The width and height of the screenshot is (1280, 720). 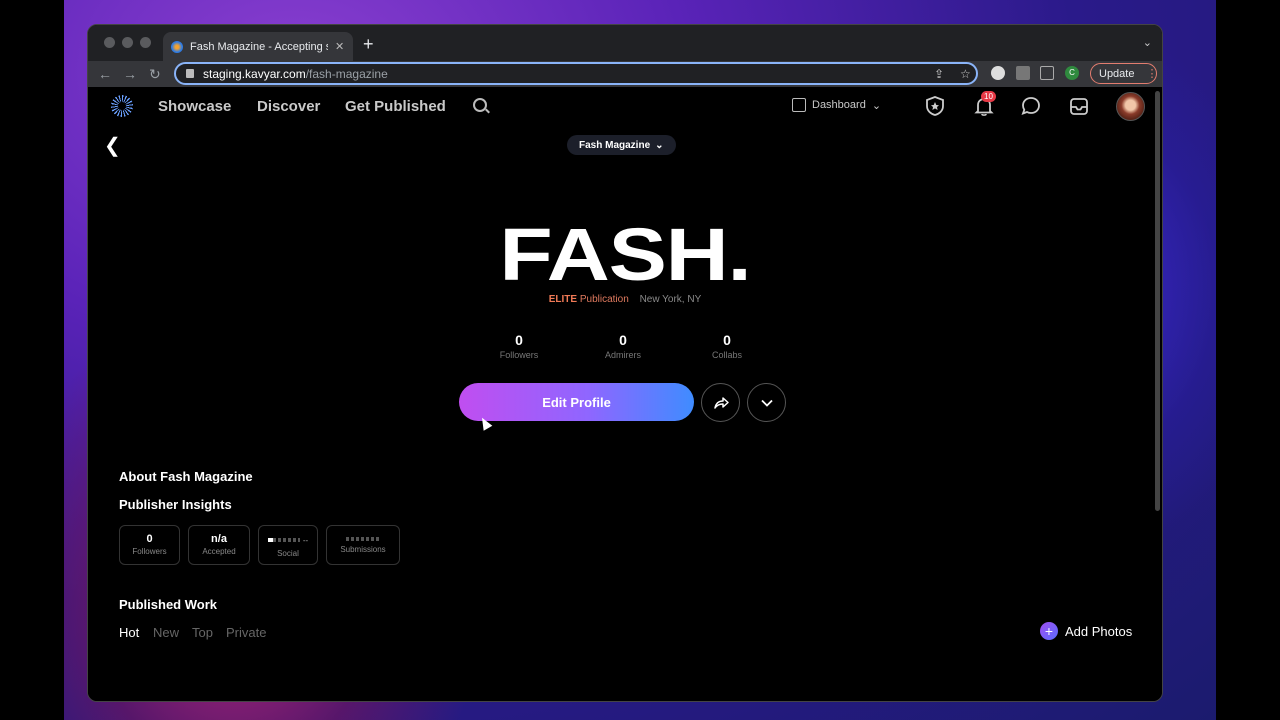 I want to click on stat-label: Admirers, so click(x=622, y=355).